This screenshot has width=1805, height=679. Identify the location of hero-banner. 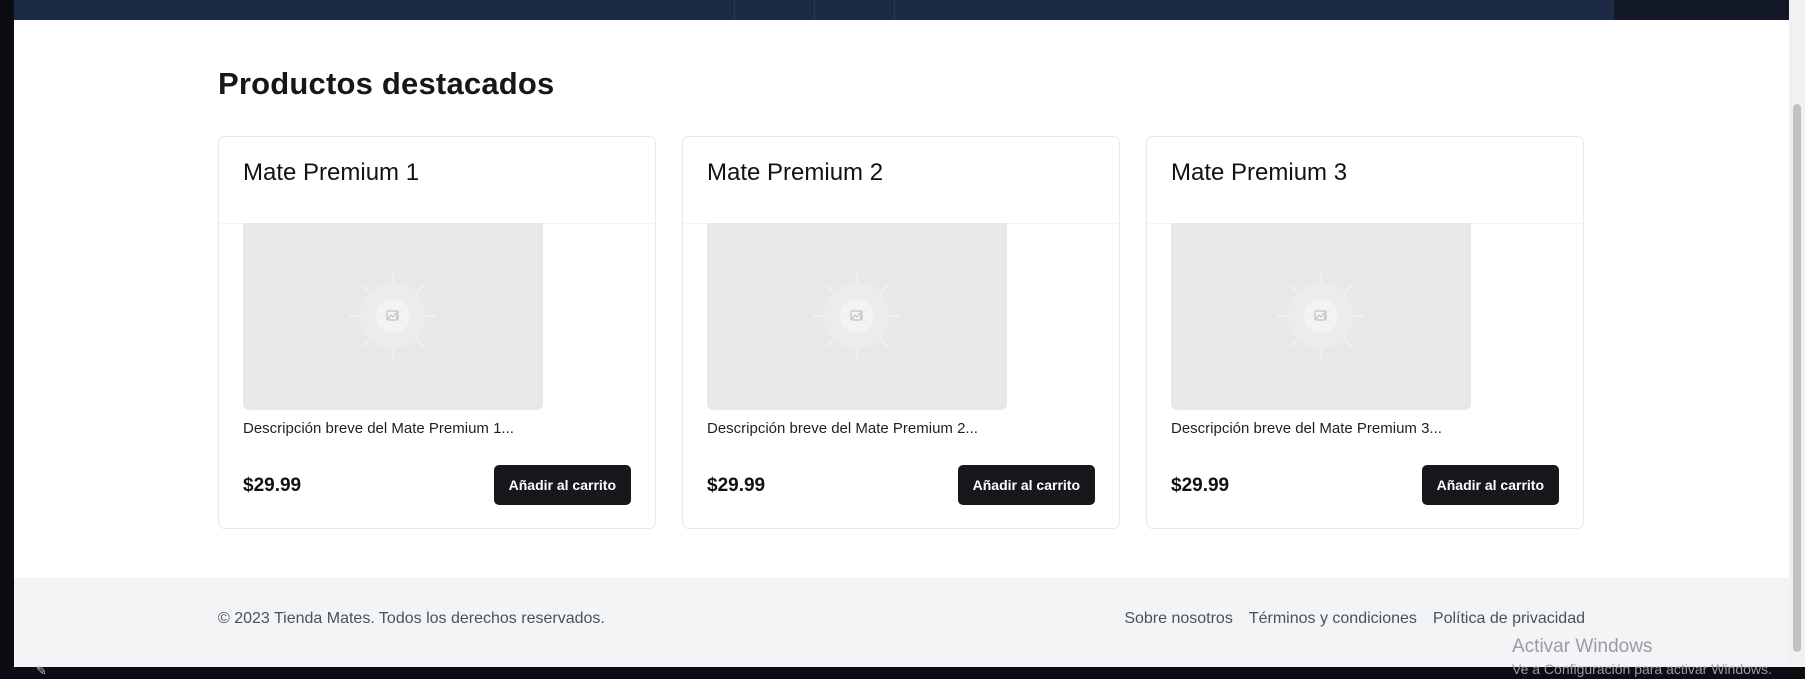
(814, 10).